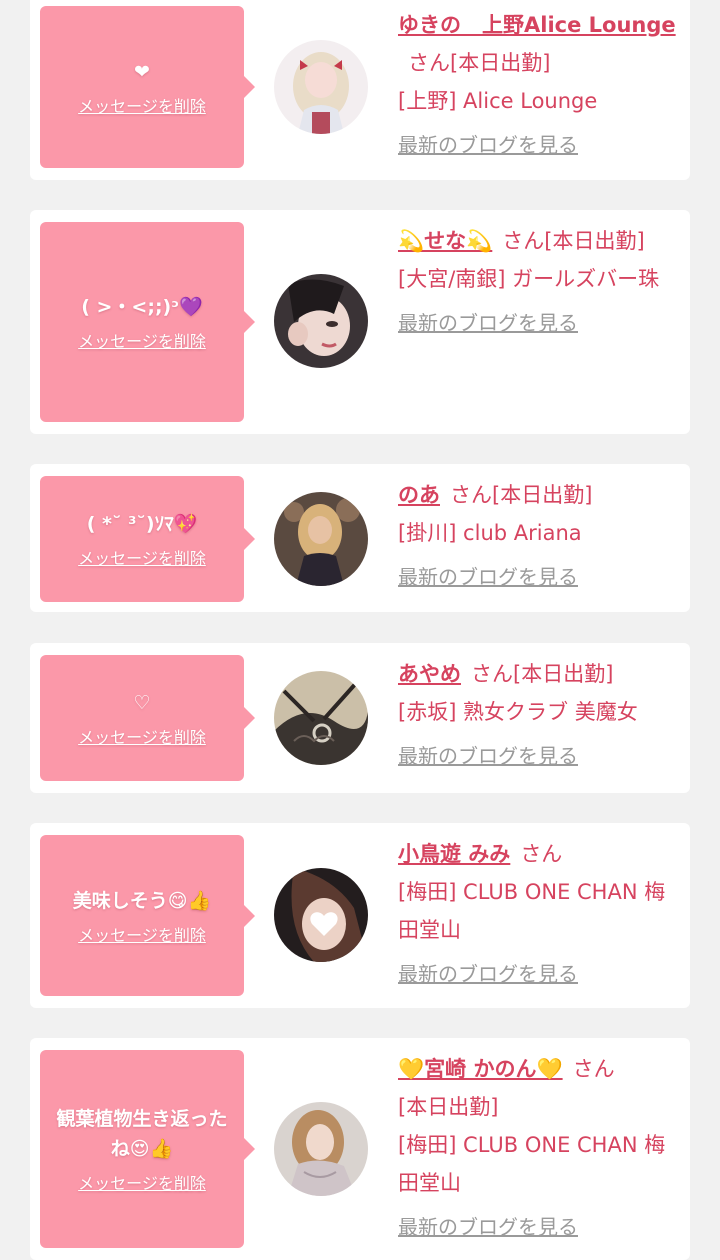 This screenshot has width=720, height=1260. Describe the element at coordinates (480, 1069) in the screenshot. I see `cast-name-link: 💛宮崎 かのん💛` at that location.